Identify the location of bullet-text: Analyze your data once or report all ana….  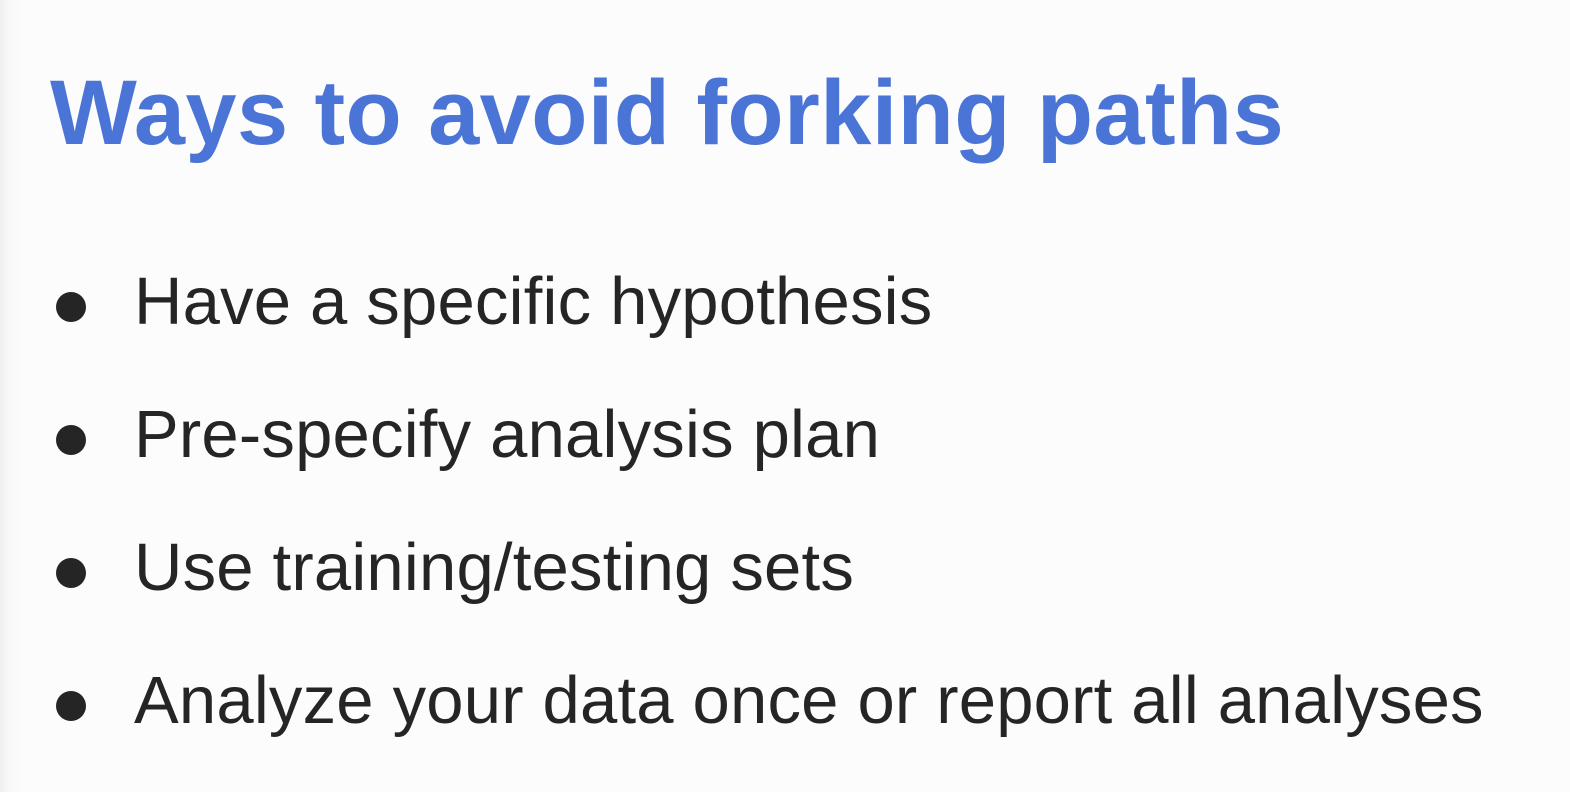
(809, 700).